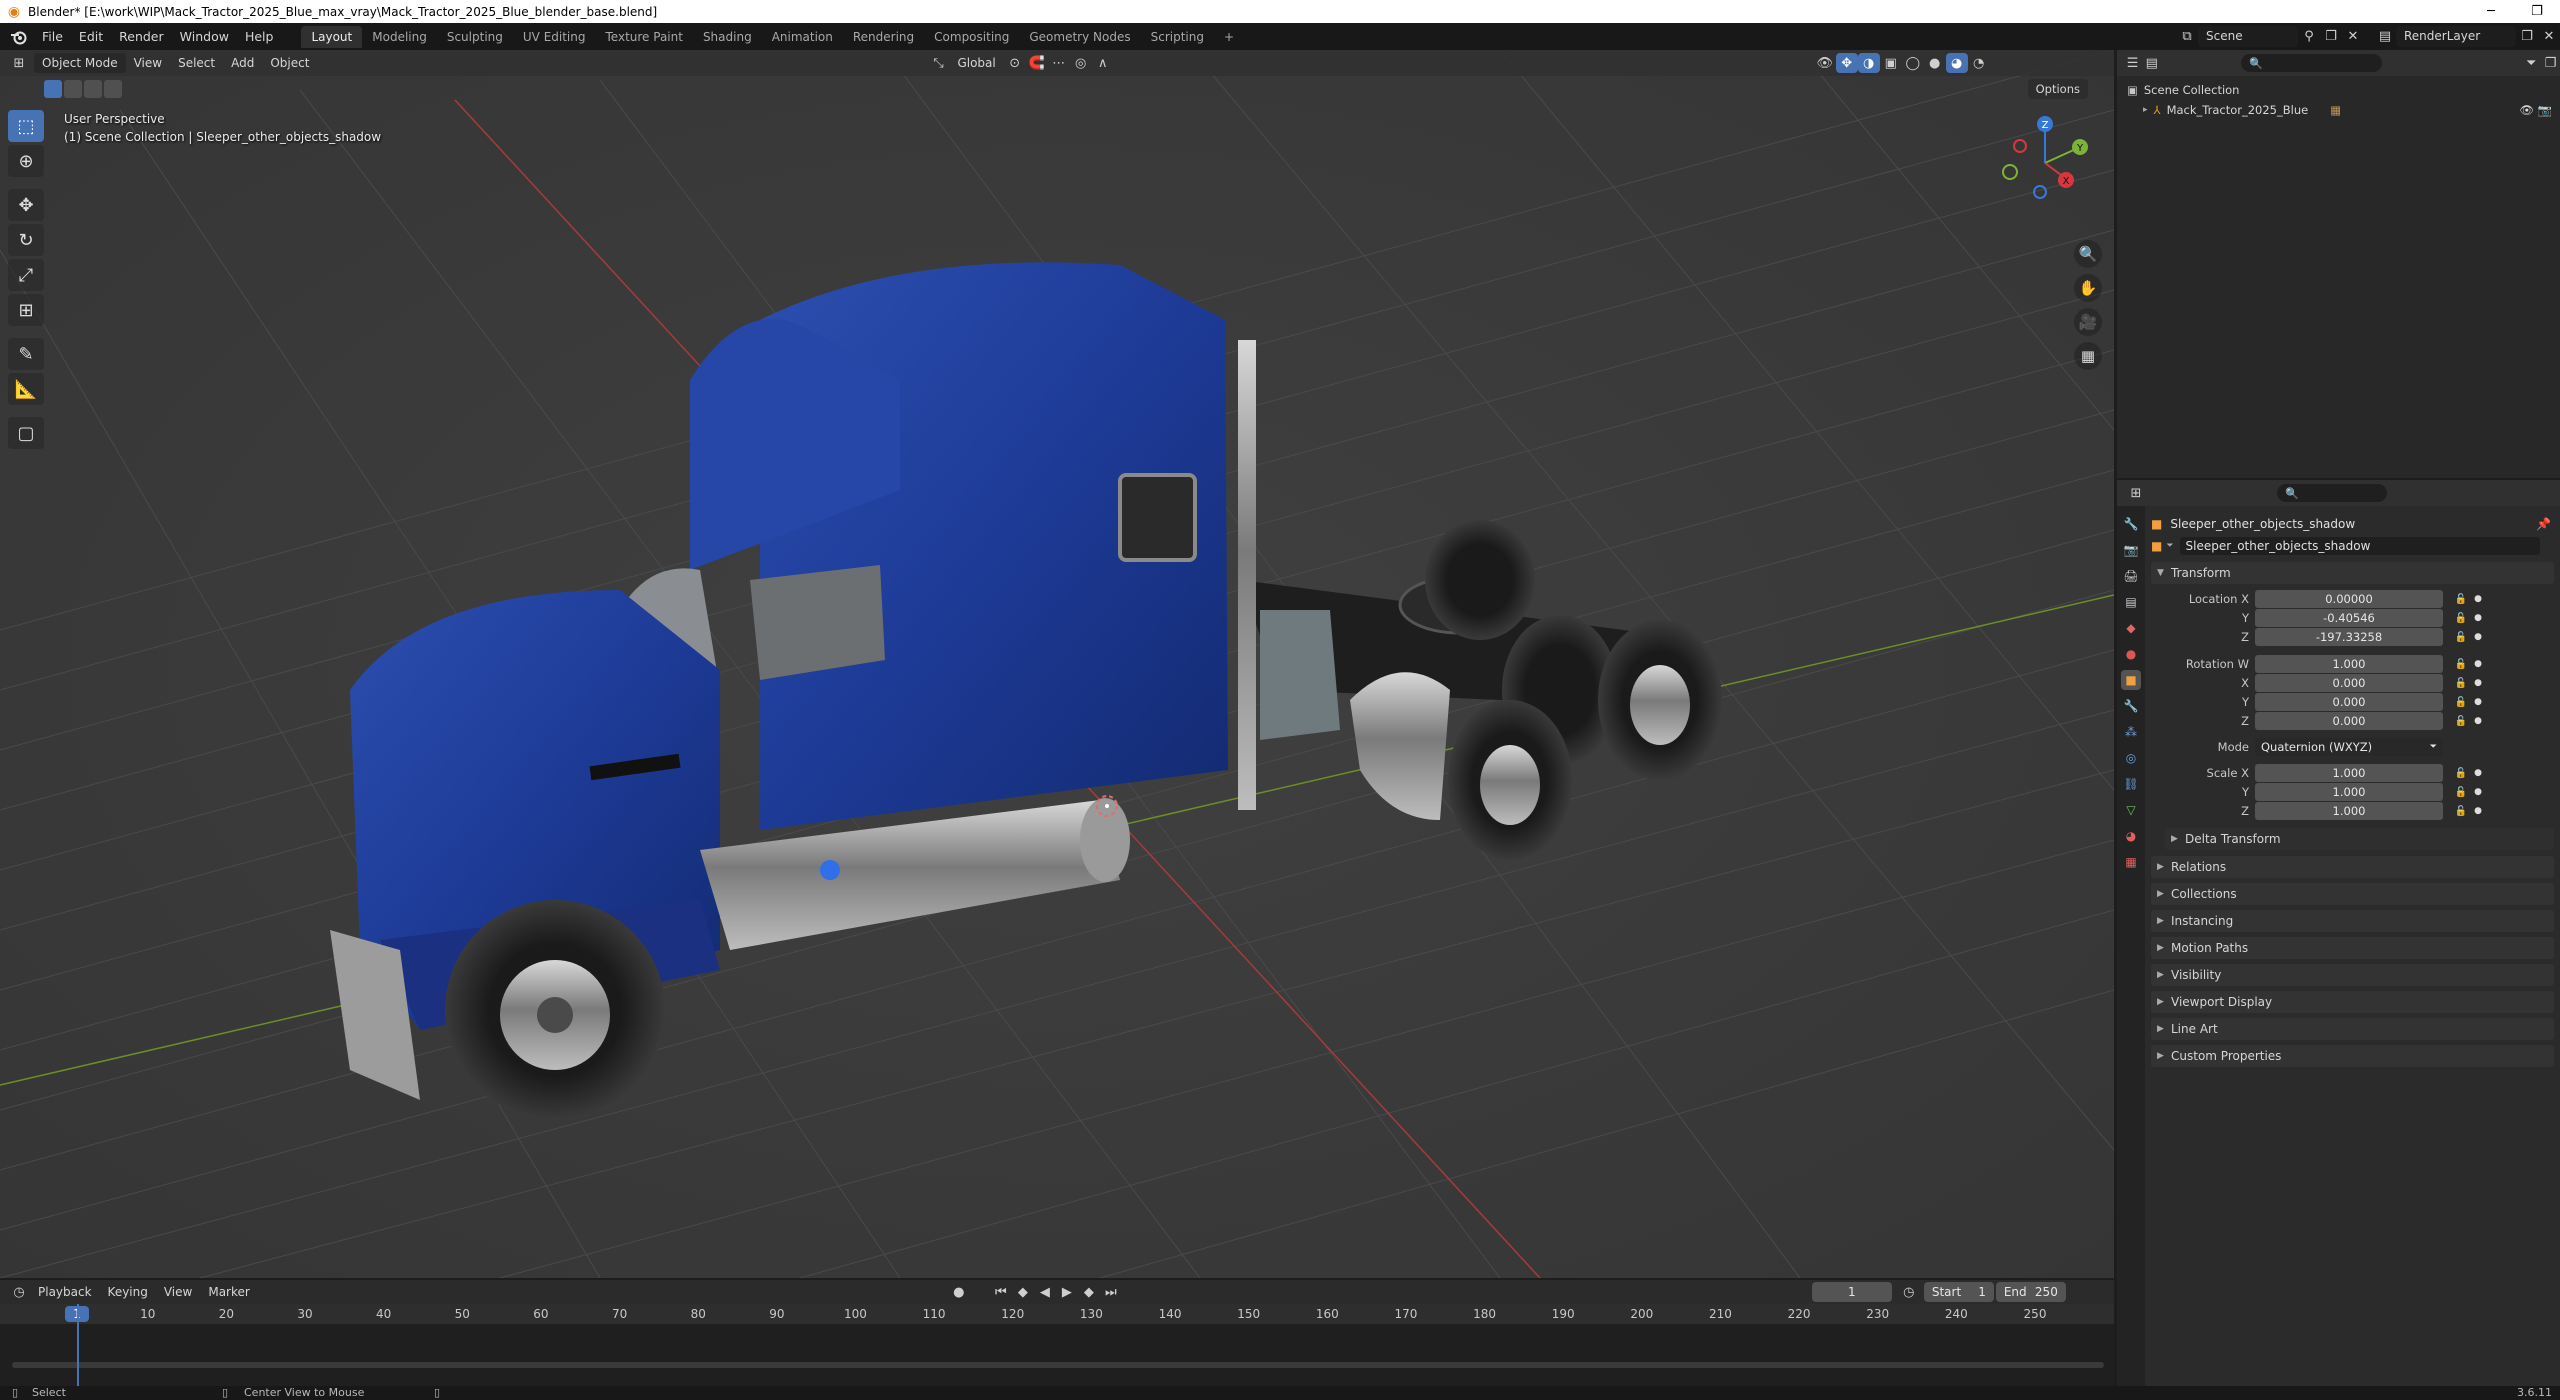  I want to click on view-layer-tab-icon: ▤, so click(2131, 602).